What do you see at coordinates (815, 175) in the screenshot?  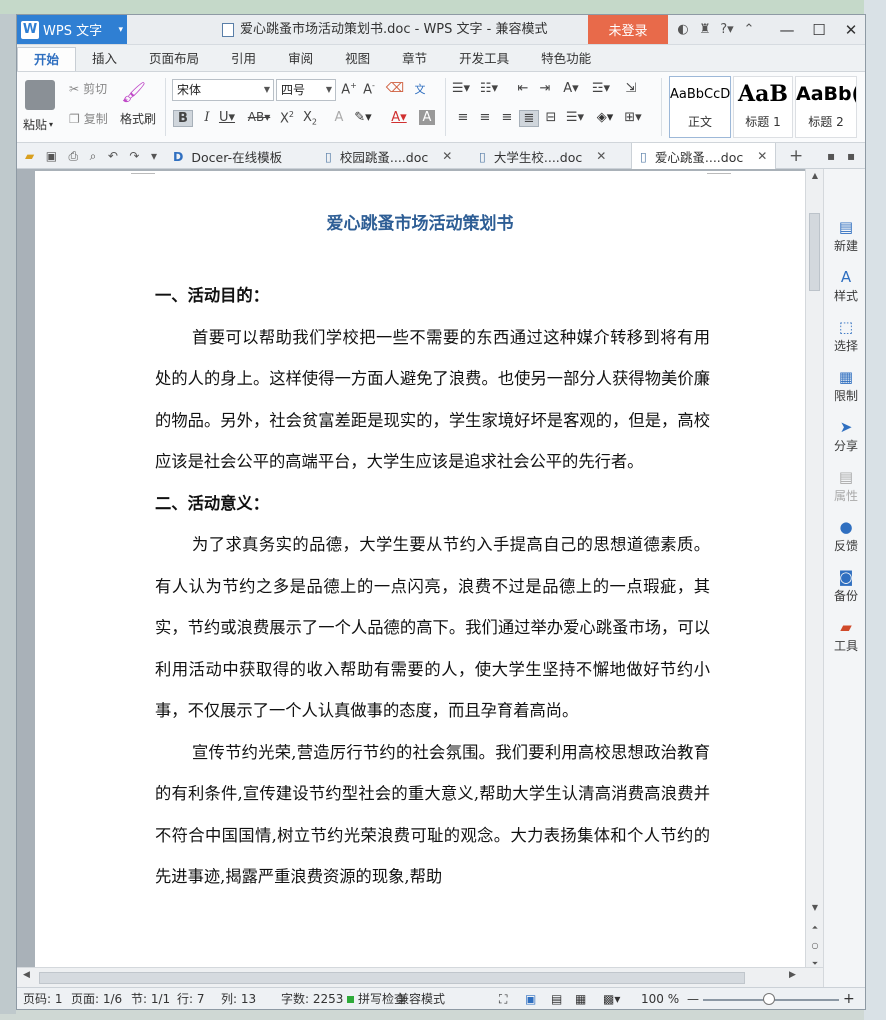 I see `scroll-up-icon: ▲` at bounding box center [815, 175].